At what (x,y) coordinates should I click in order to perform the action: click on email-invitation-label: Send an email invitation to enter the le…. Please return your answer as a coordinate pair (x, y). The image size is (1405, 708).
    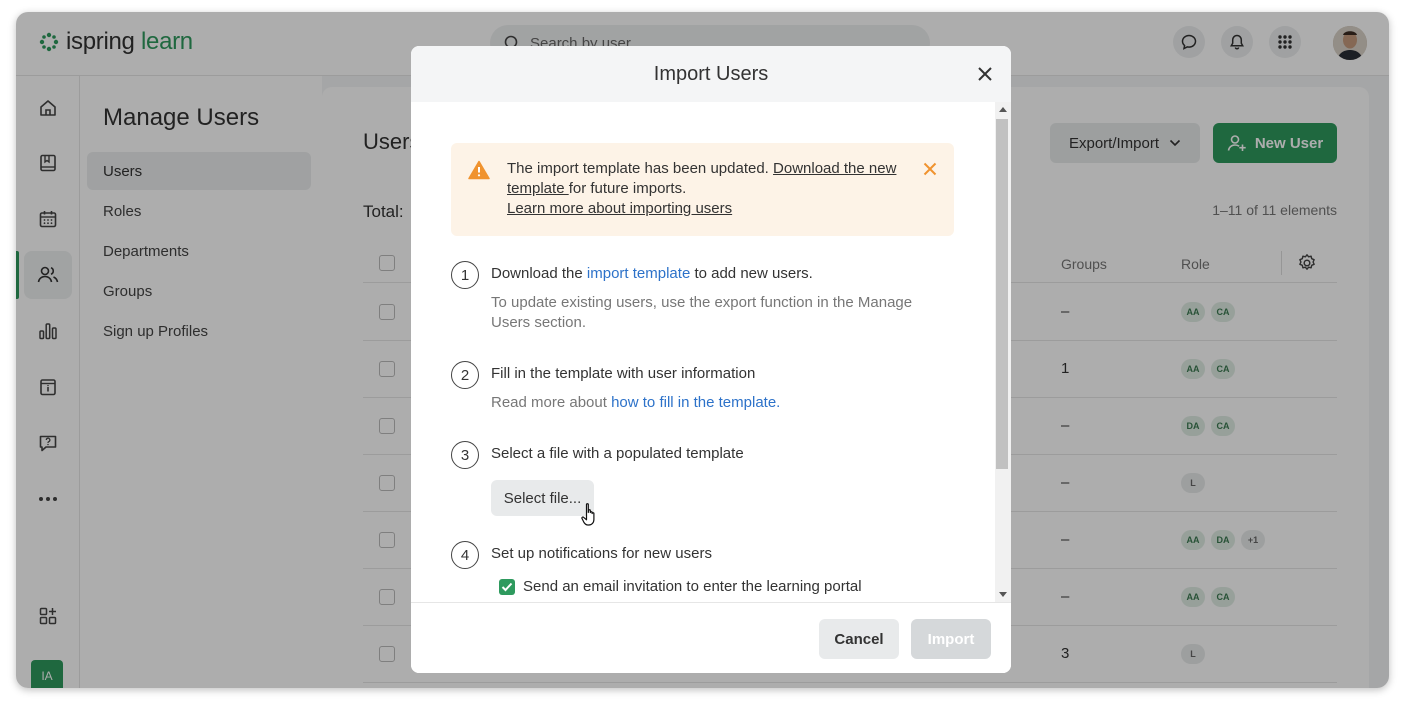
    Looking at the image, I should click on (692, 586).